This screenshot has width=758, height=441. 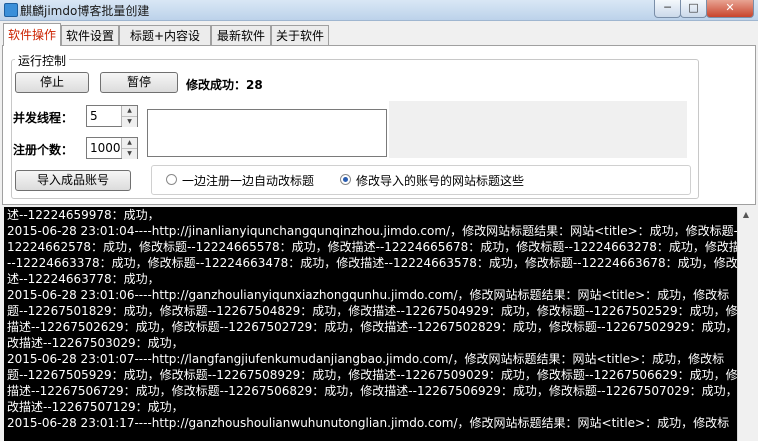 I want to click on log-line: 改描述--12267507129：成功，, so click(x=95, y=407).